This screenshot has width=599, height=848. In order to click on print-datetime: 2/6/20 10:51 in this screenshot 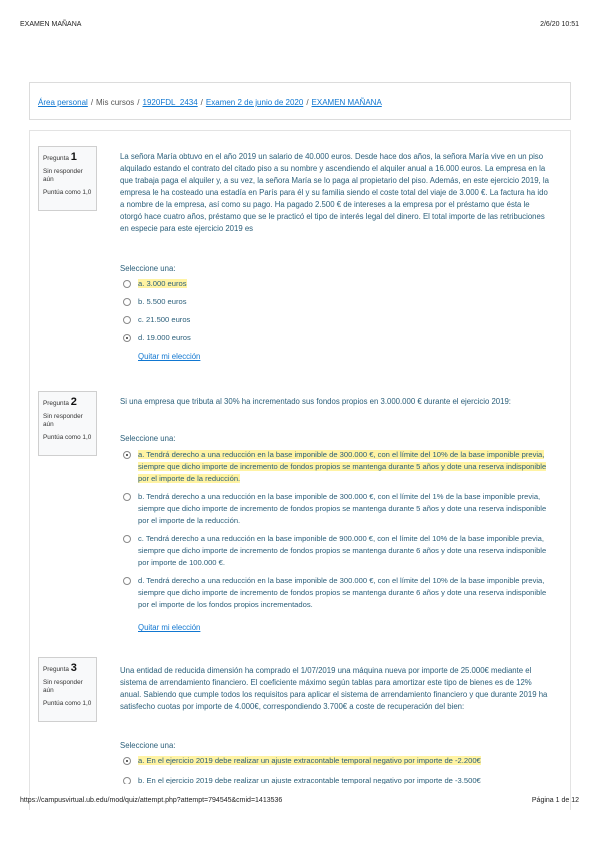, I will do `click(559, 24)`.